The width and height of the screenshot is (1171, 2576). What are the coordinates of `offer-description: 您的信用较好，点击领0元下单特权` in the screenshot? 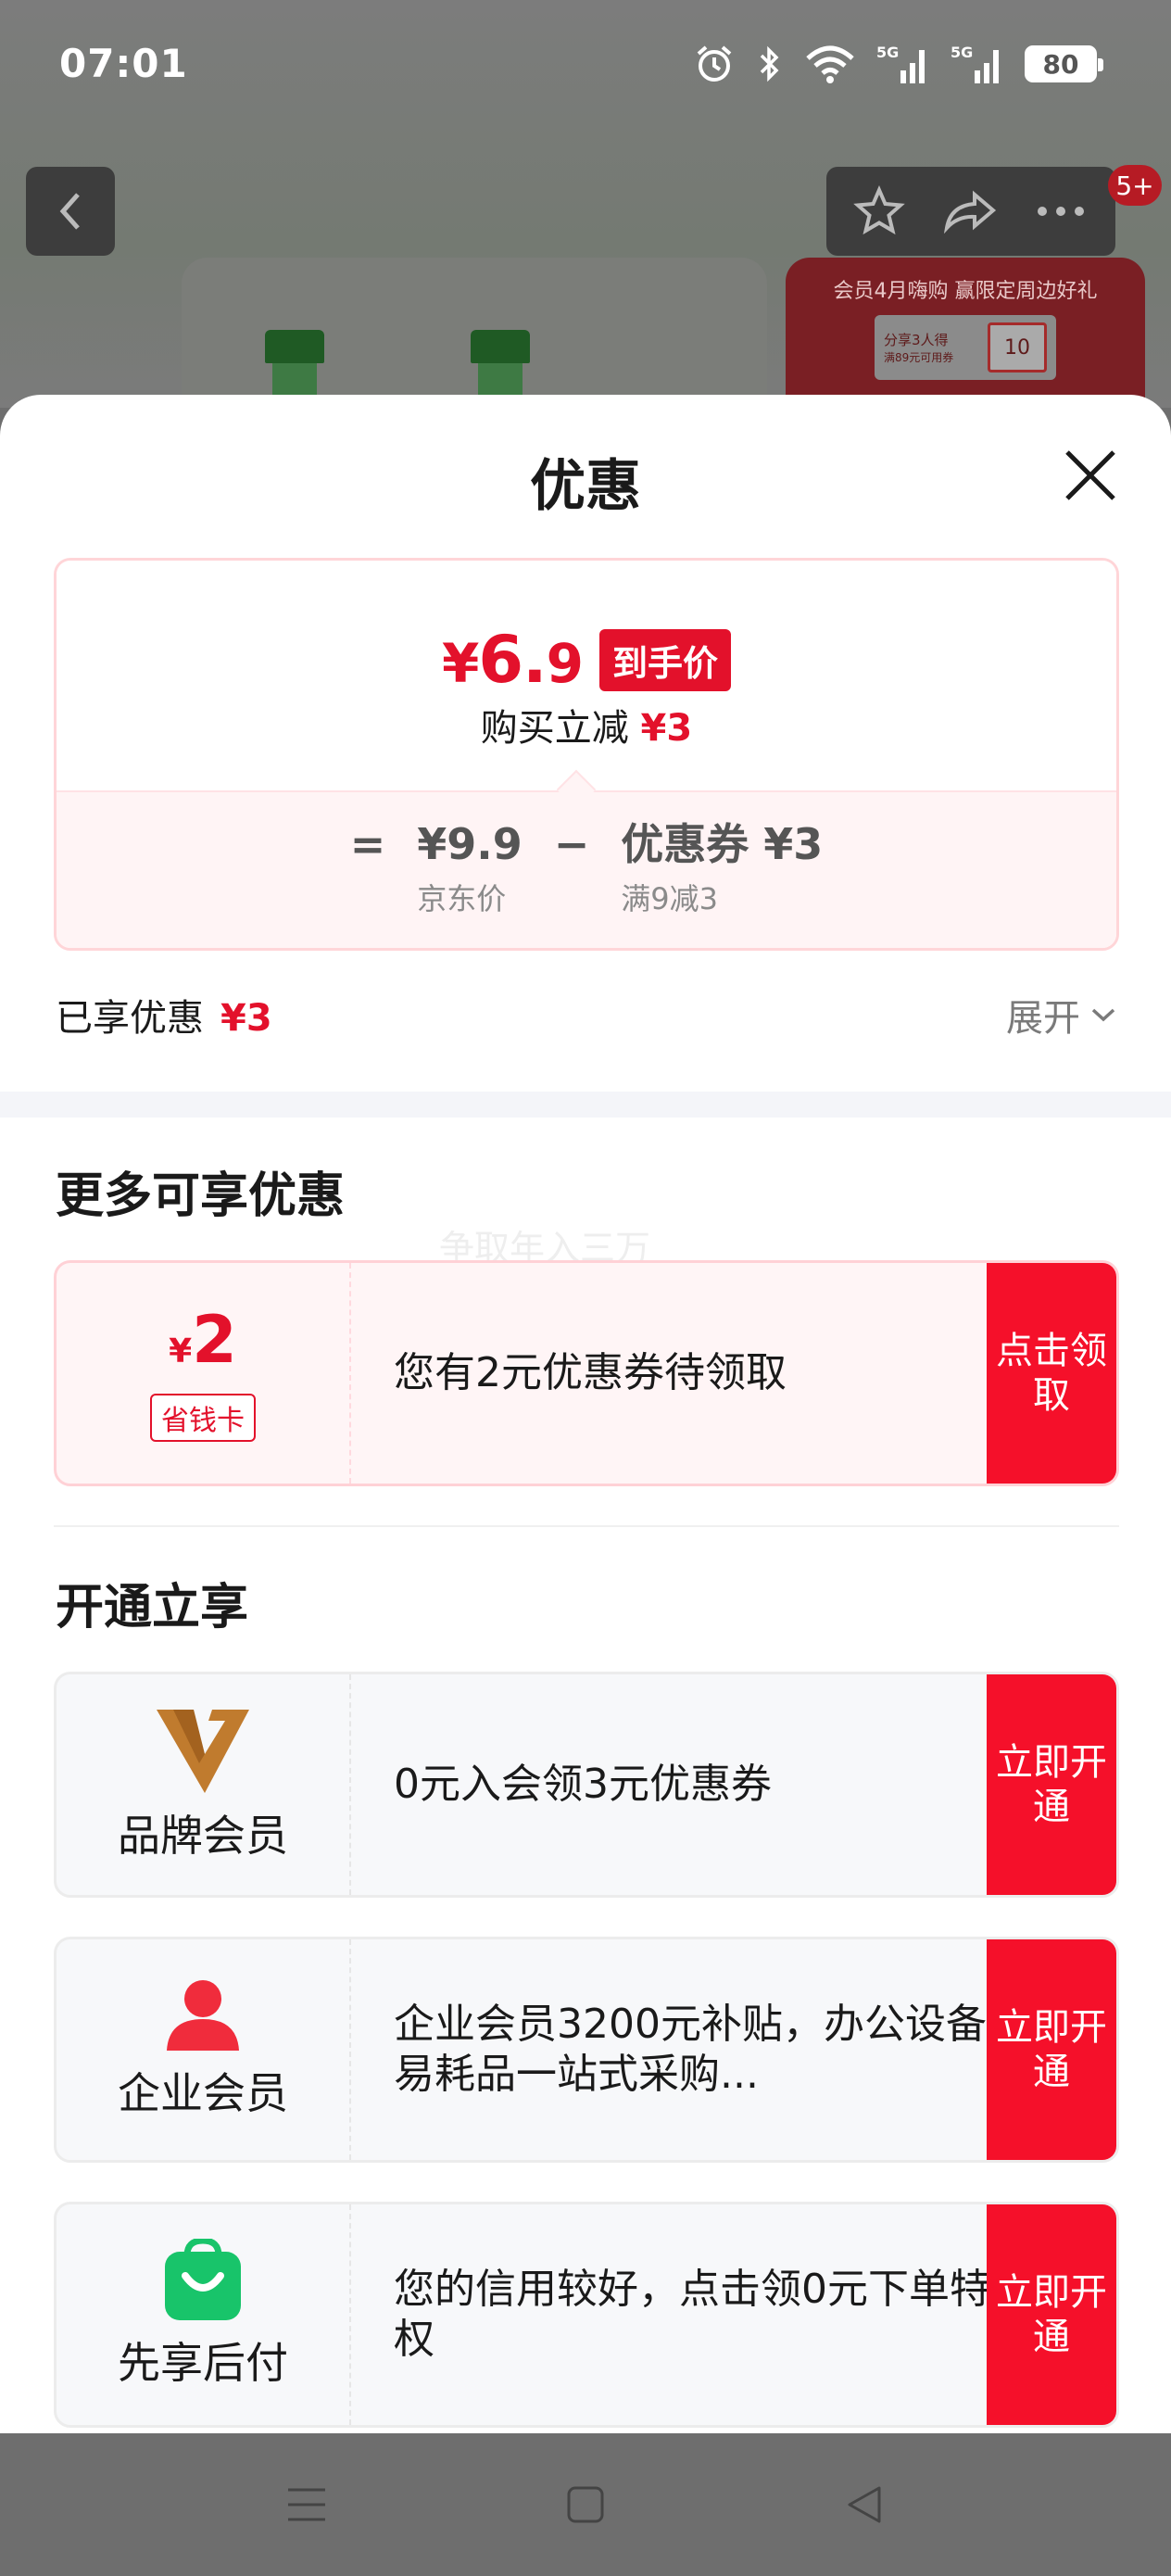 It's located at (692, 2314).